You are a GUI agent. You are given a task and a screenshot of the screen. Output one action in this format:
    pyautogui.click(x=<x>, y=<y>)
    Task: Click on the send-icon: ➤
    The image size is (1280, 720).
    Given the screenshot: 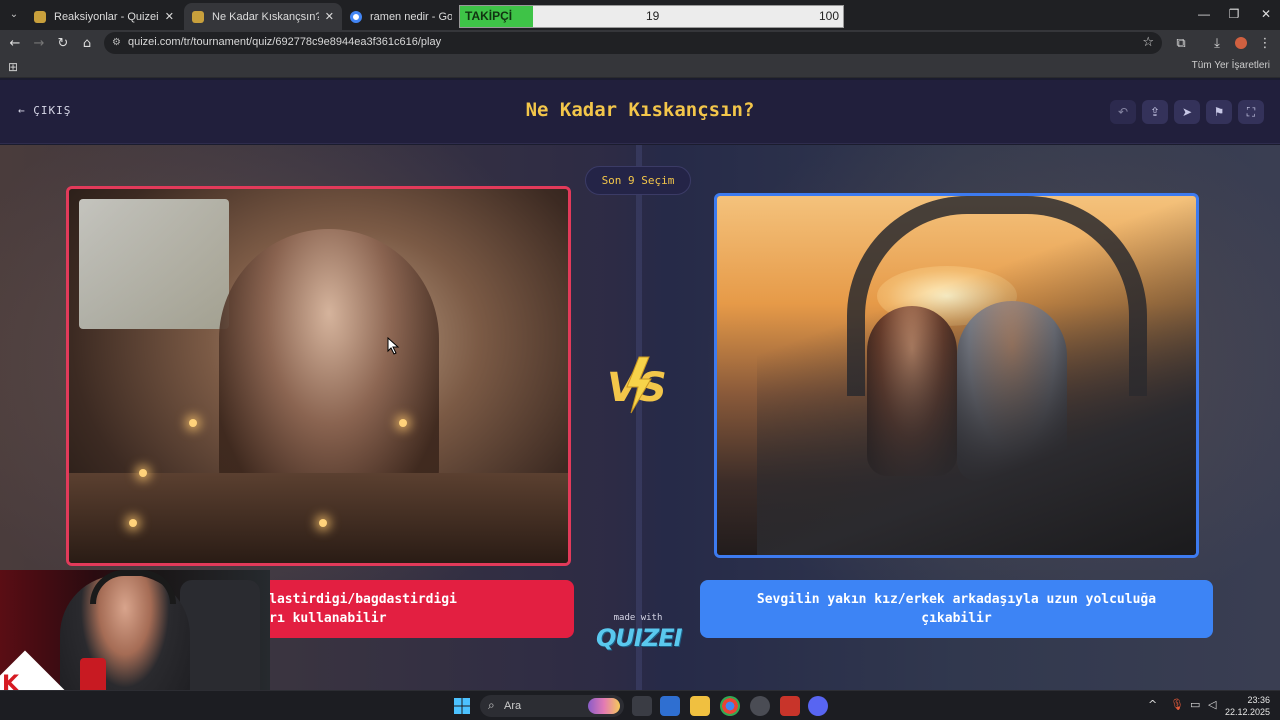 What is the action you would take?
    pyautogui.click(x=1187, y=112)
    